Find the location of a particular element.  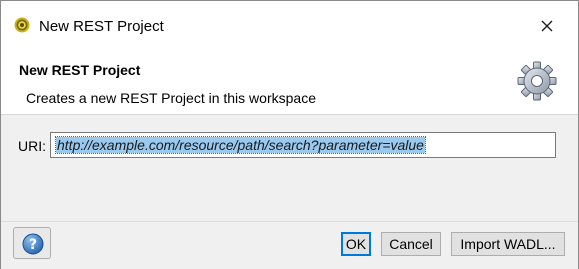

window-title: New REST Project is located at coordinates (101, 26).